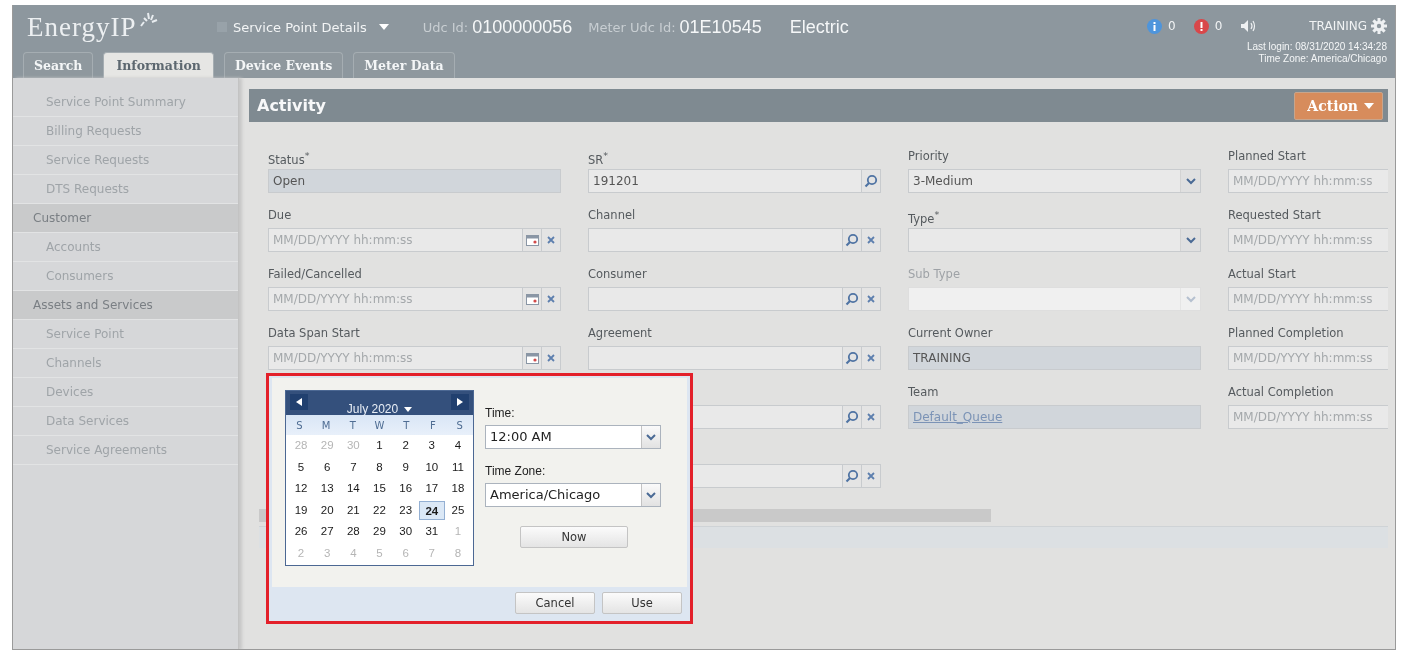 This screenshot has width=1401, height=654. What do you see at coordinates (642, 603) in the screenshot?
I see `use-button: Use` at bounding box center [642, 603].